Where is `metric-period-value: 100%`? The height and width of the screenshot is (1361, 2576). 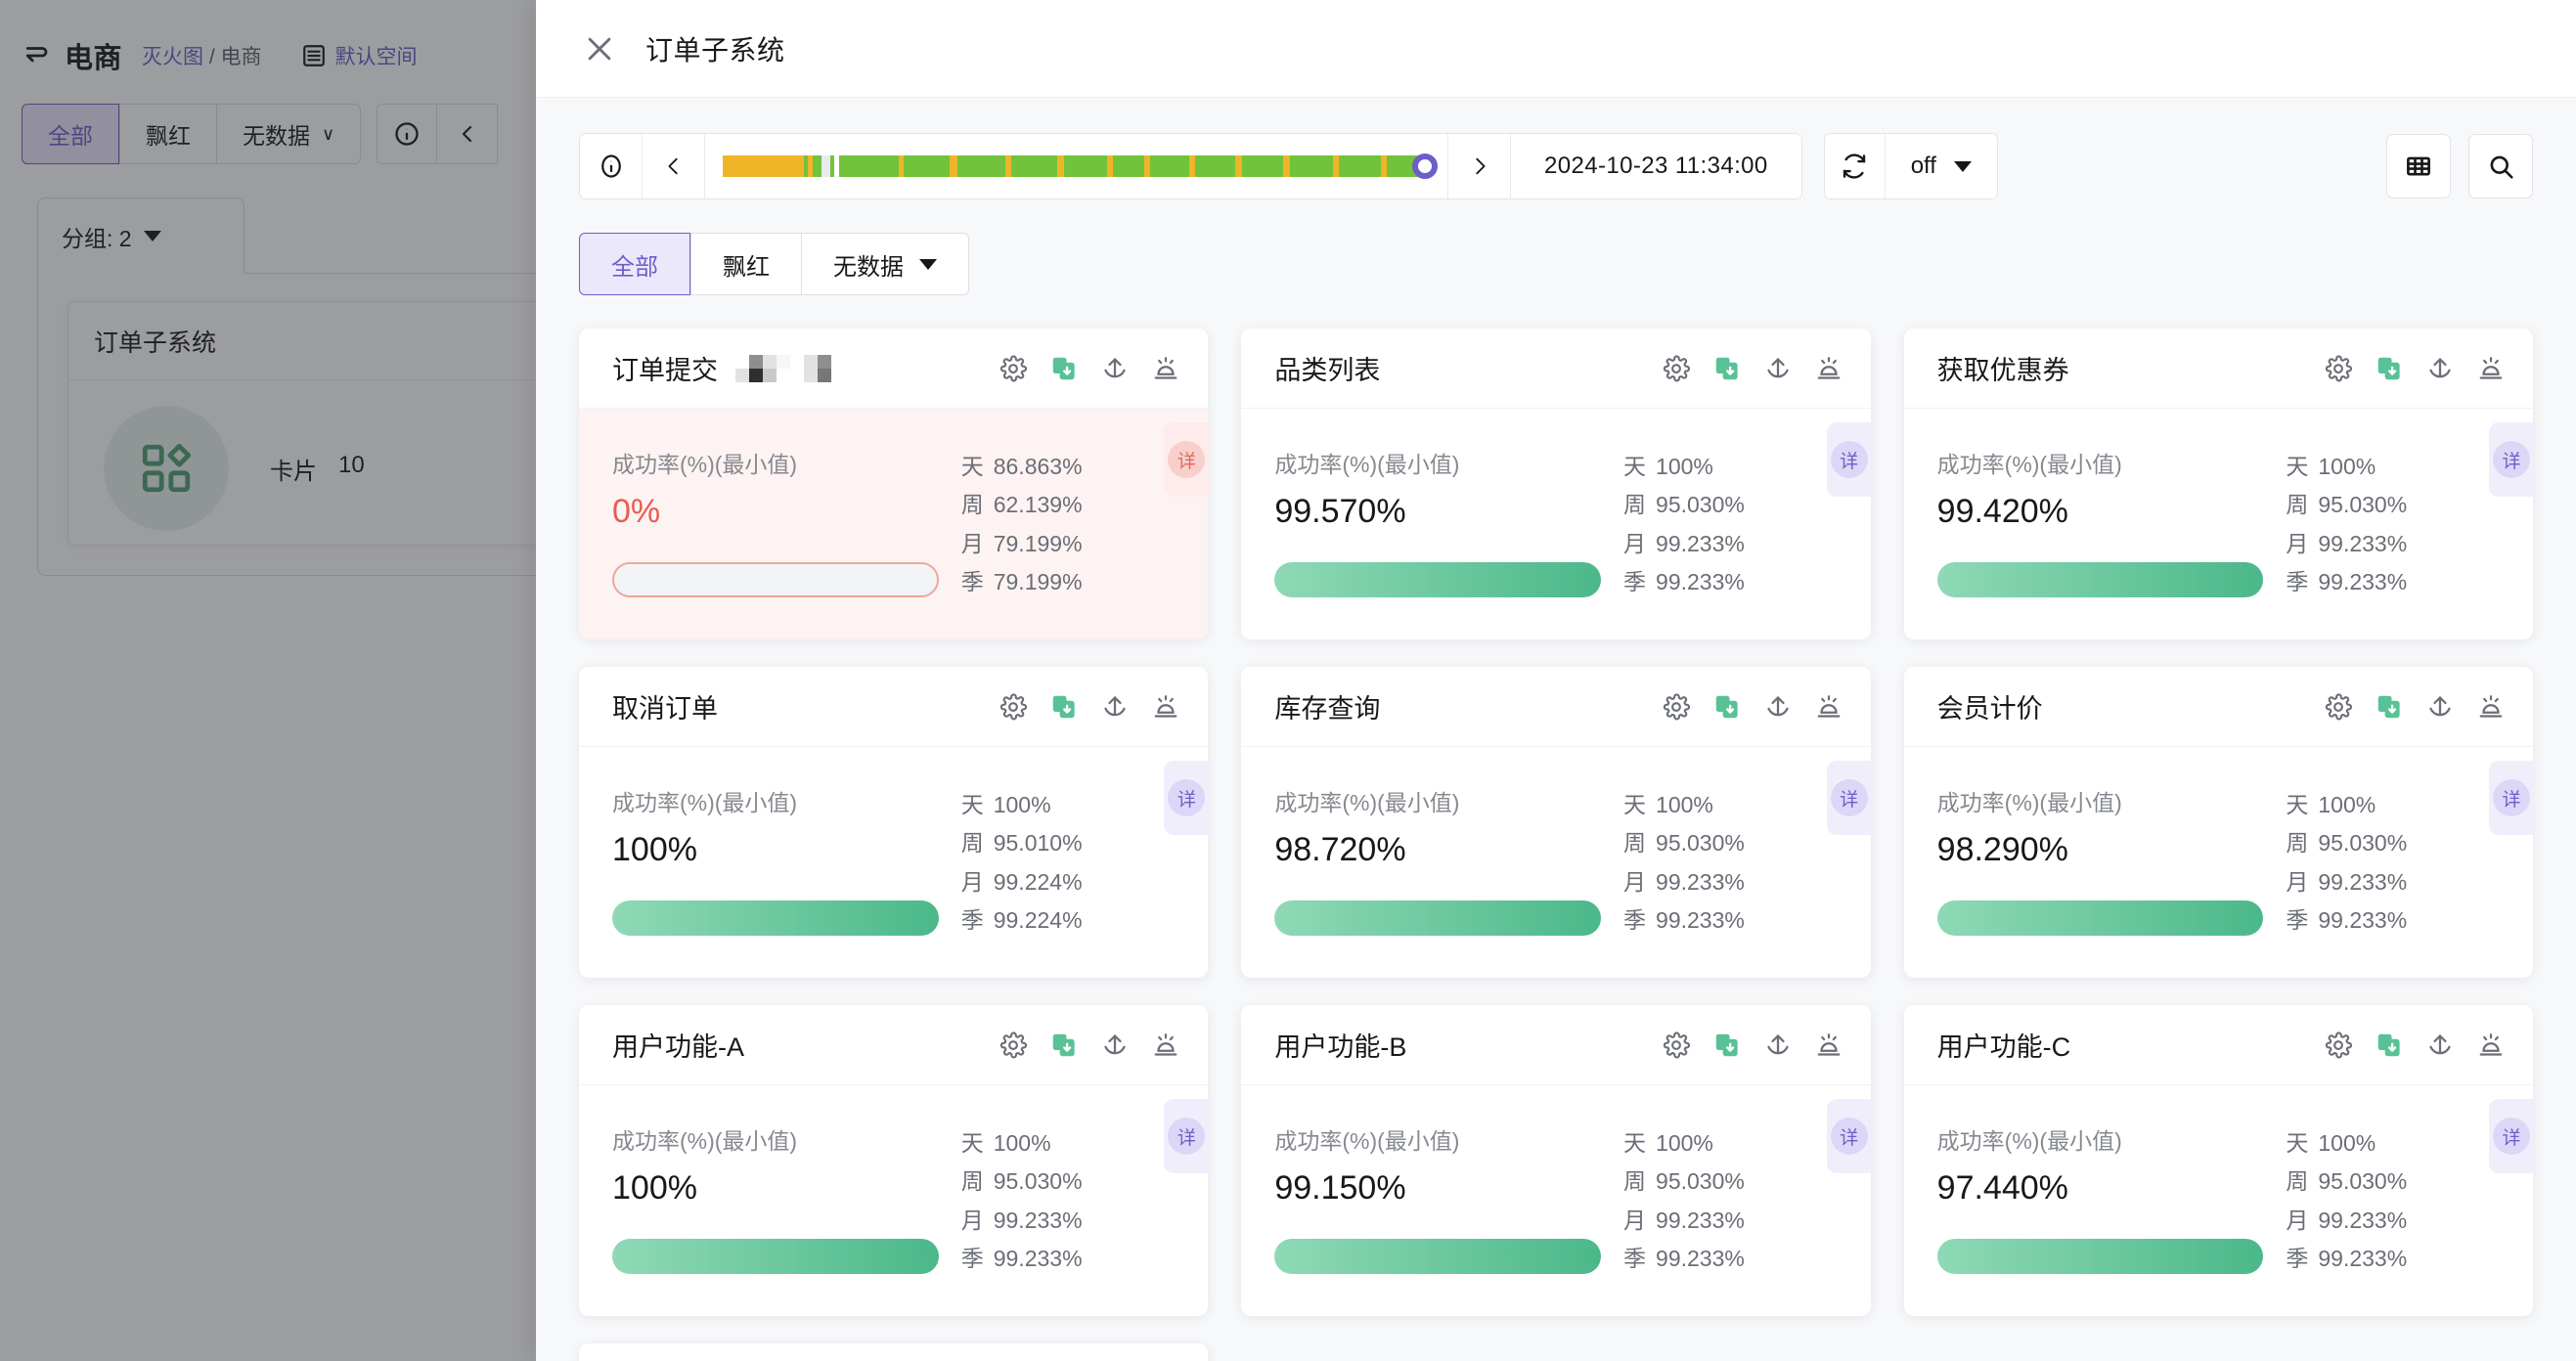 metric-period-value: 100% is located at coordinates (2347, 1143).